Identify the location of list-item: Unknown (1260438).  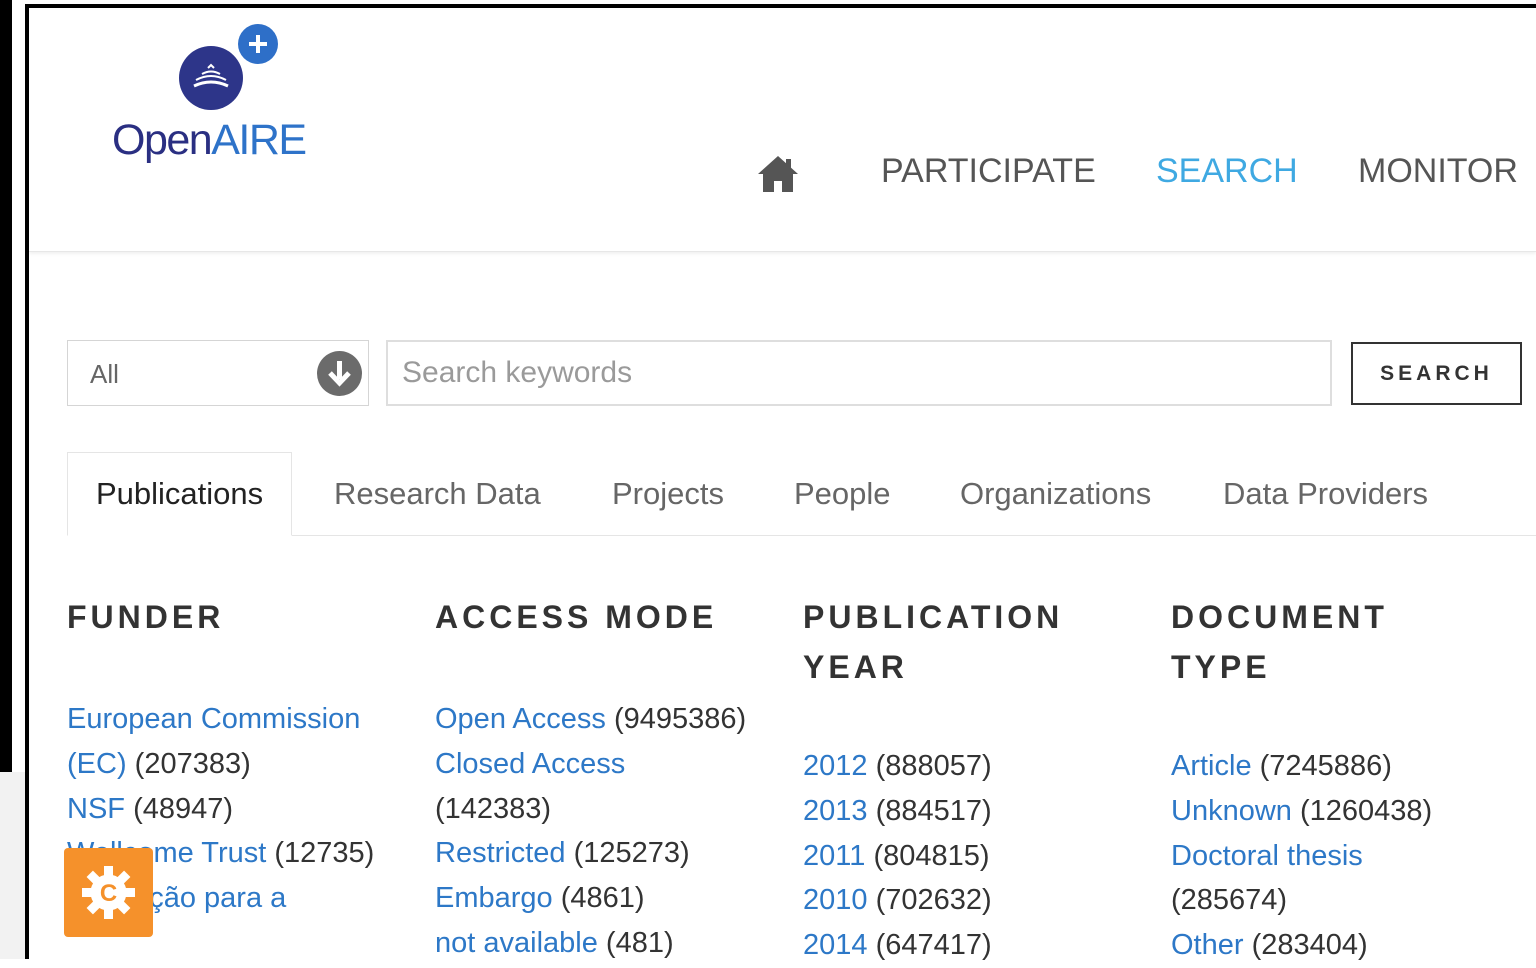
(1302, 810).